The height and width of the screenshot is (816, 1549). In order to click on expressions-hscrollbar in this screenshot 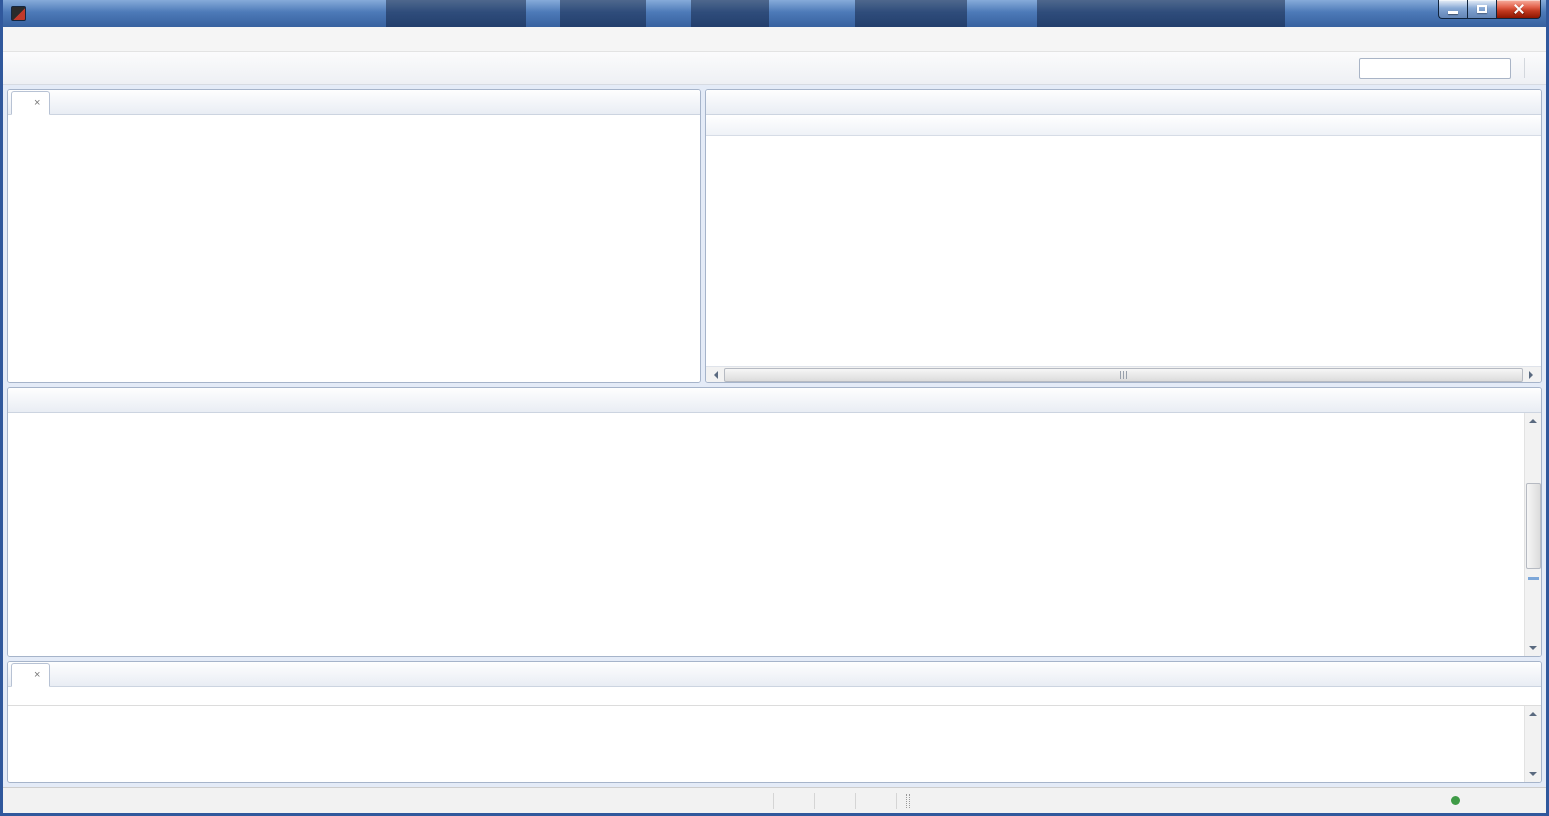, I will do `click(1123, 374)`.